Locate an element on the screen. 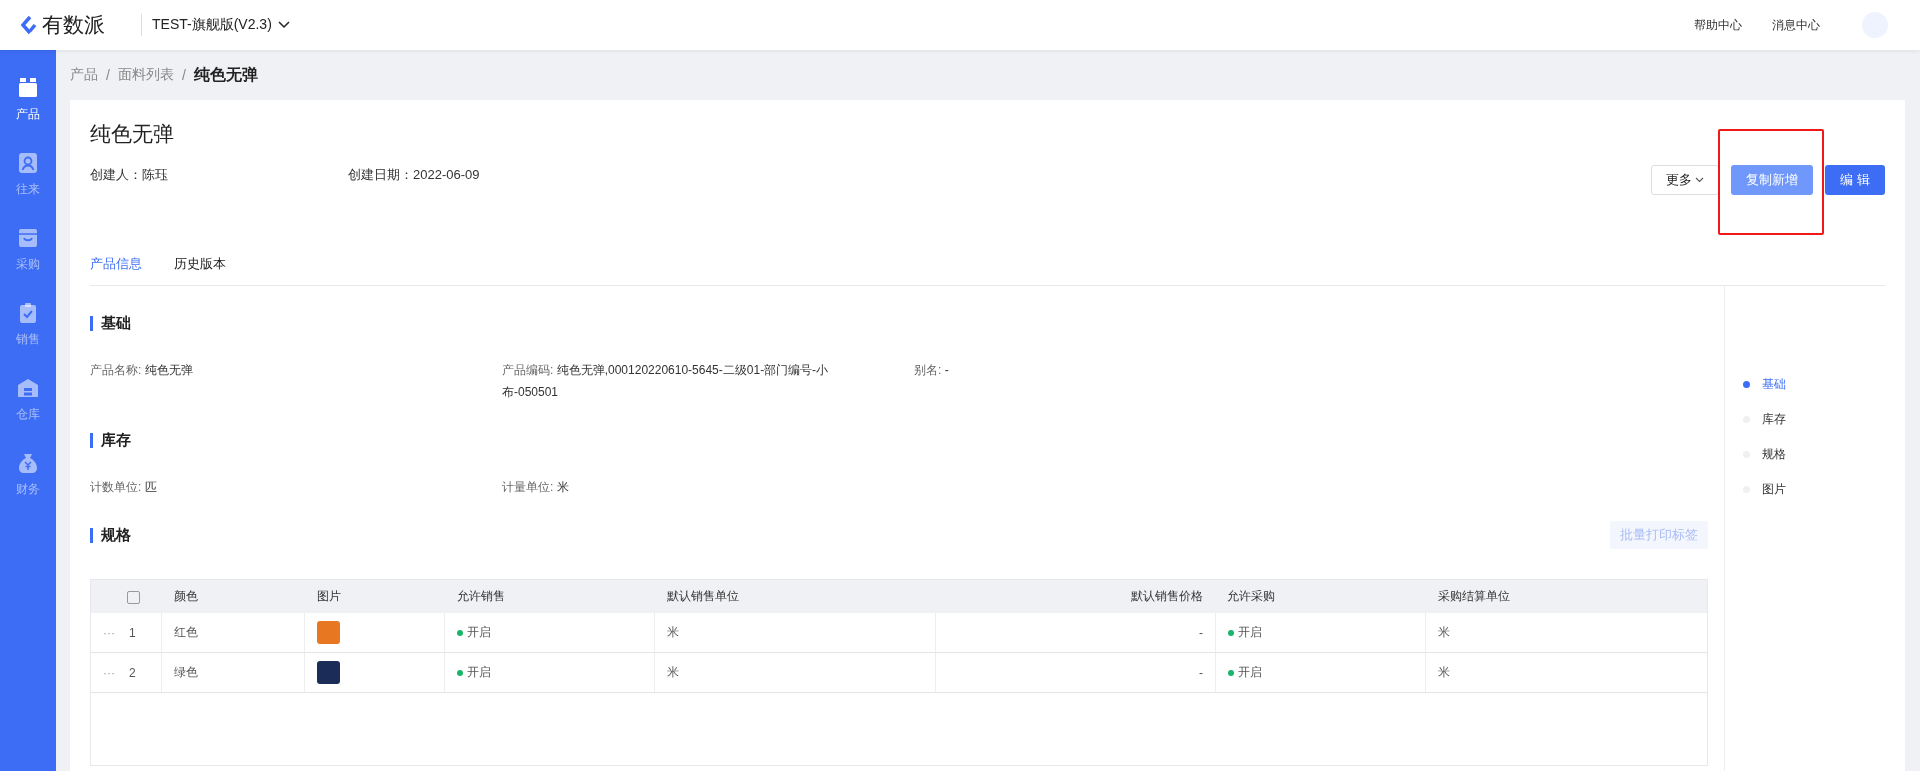 Image resolution: width=1920 pixels, height=771 pixels. anchor-link: 规格 is located at coordinates (1824, 454).